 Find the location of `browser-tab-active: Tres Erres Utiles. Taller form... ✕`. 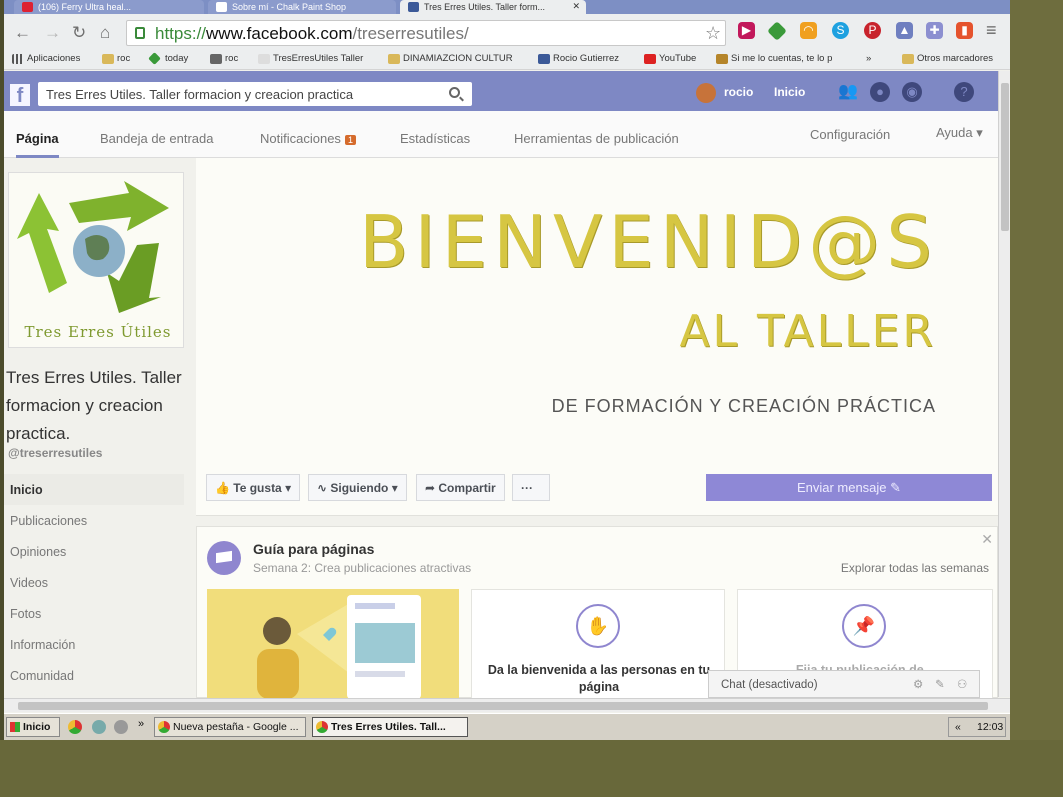

browser-tab-active: Tres Erres Utiles. Taller form... ✕ is located at coordinates (493, 7).